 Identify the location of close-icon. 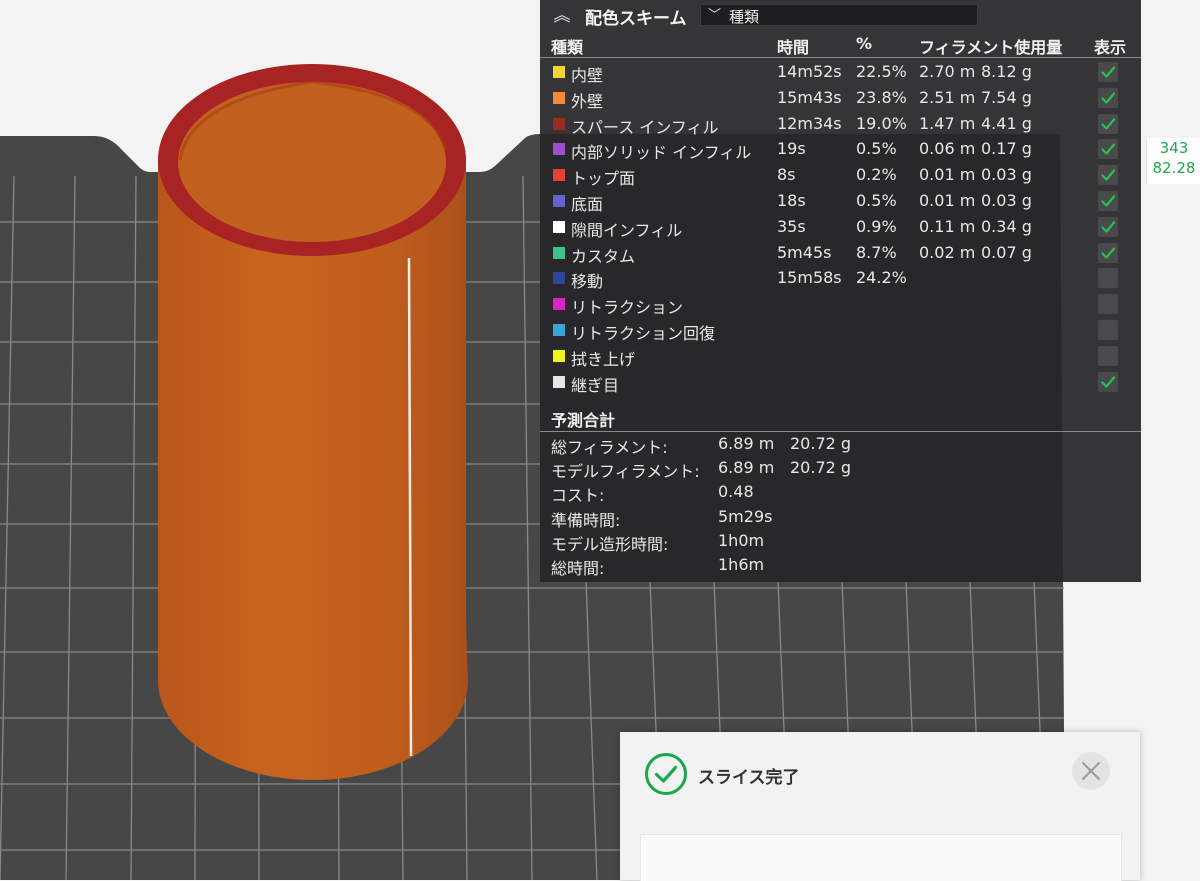
(1091, 771).